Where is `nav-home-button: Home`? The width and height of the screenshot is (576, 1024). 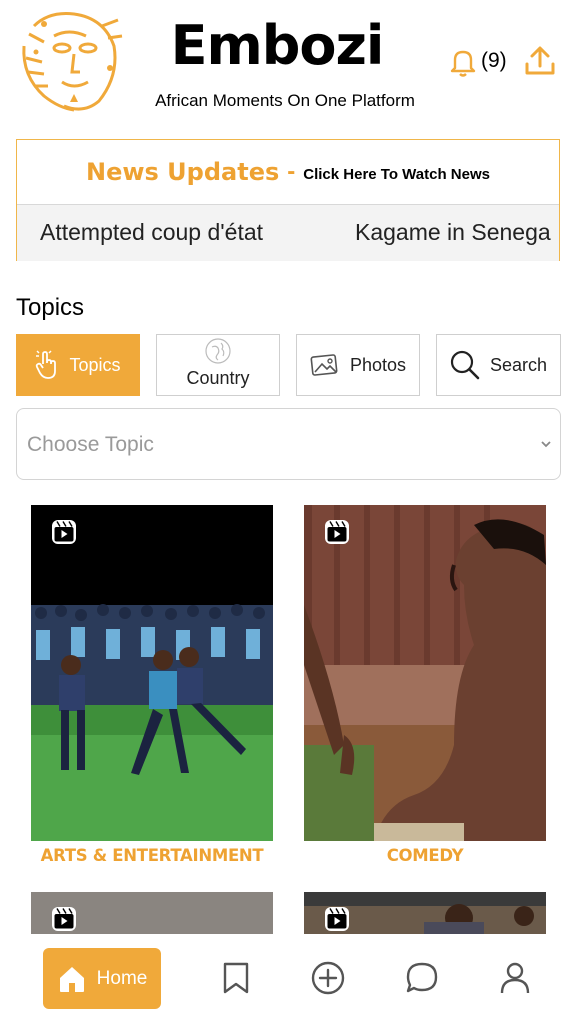 nav-home-button: Home is located at coordinates (102, 978).